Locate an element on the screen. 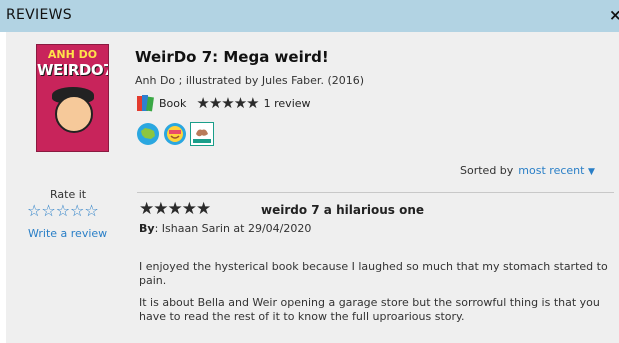  book-title: WeirDo 7: Mega weird! is located at coordinates (232, 57).